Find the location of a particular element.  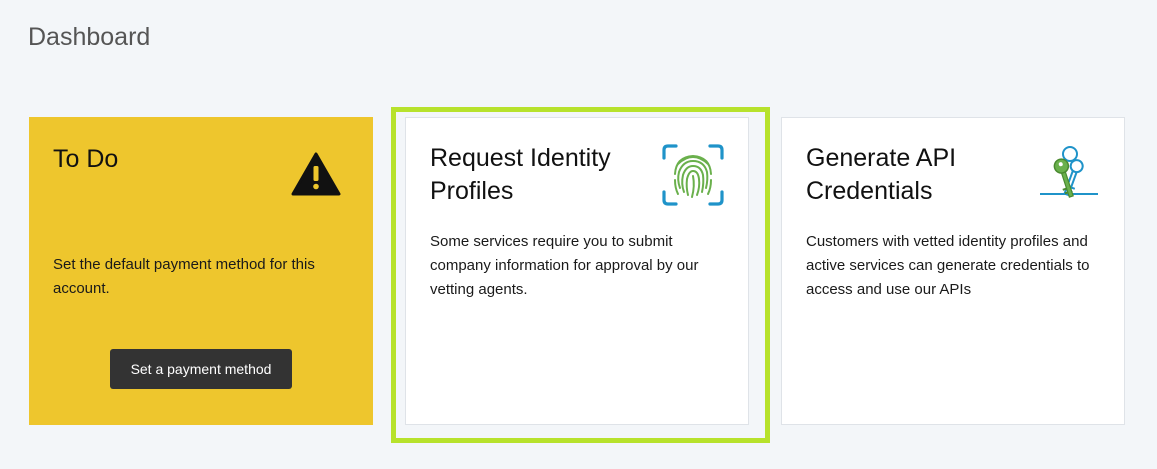

fingerprint-icon is located at coordinates (693, 175).